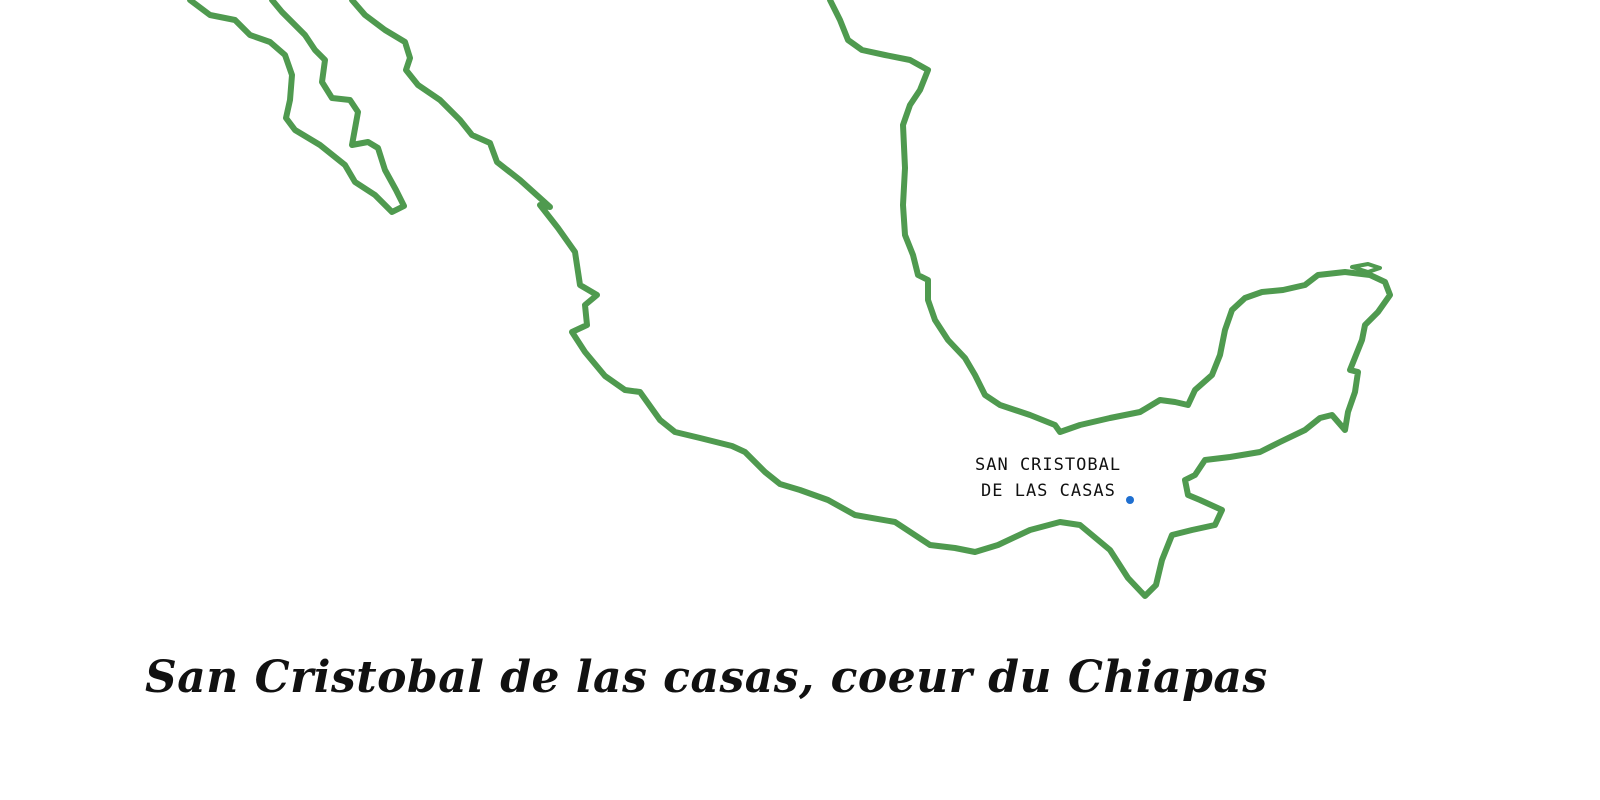 This screenshot has height=800, width=1600. Describe the element at coordinates (1048, 465) in the screenshot. I see `city-label-line1: SAN CRISTOBAL` at that location.